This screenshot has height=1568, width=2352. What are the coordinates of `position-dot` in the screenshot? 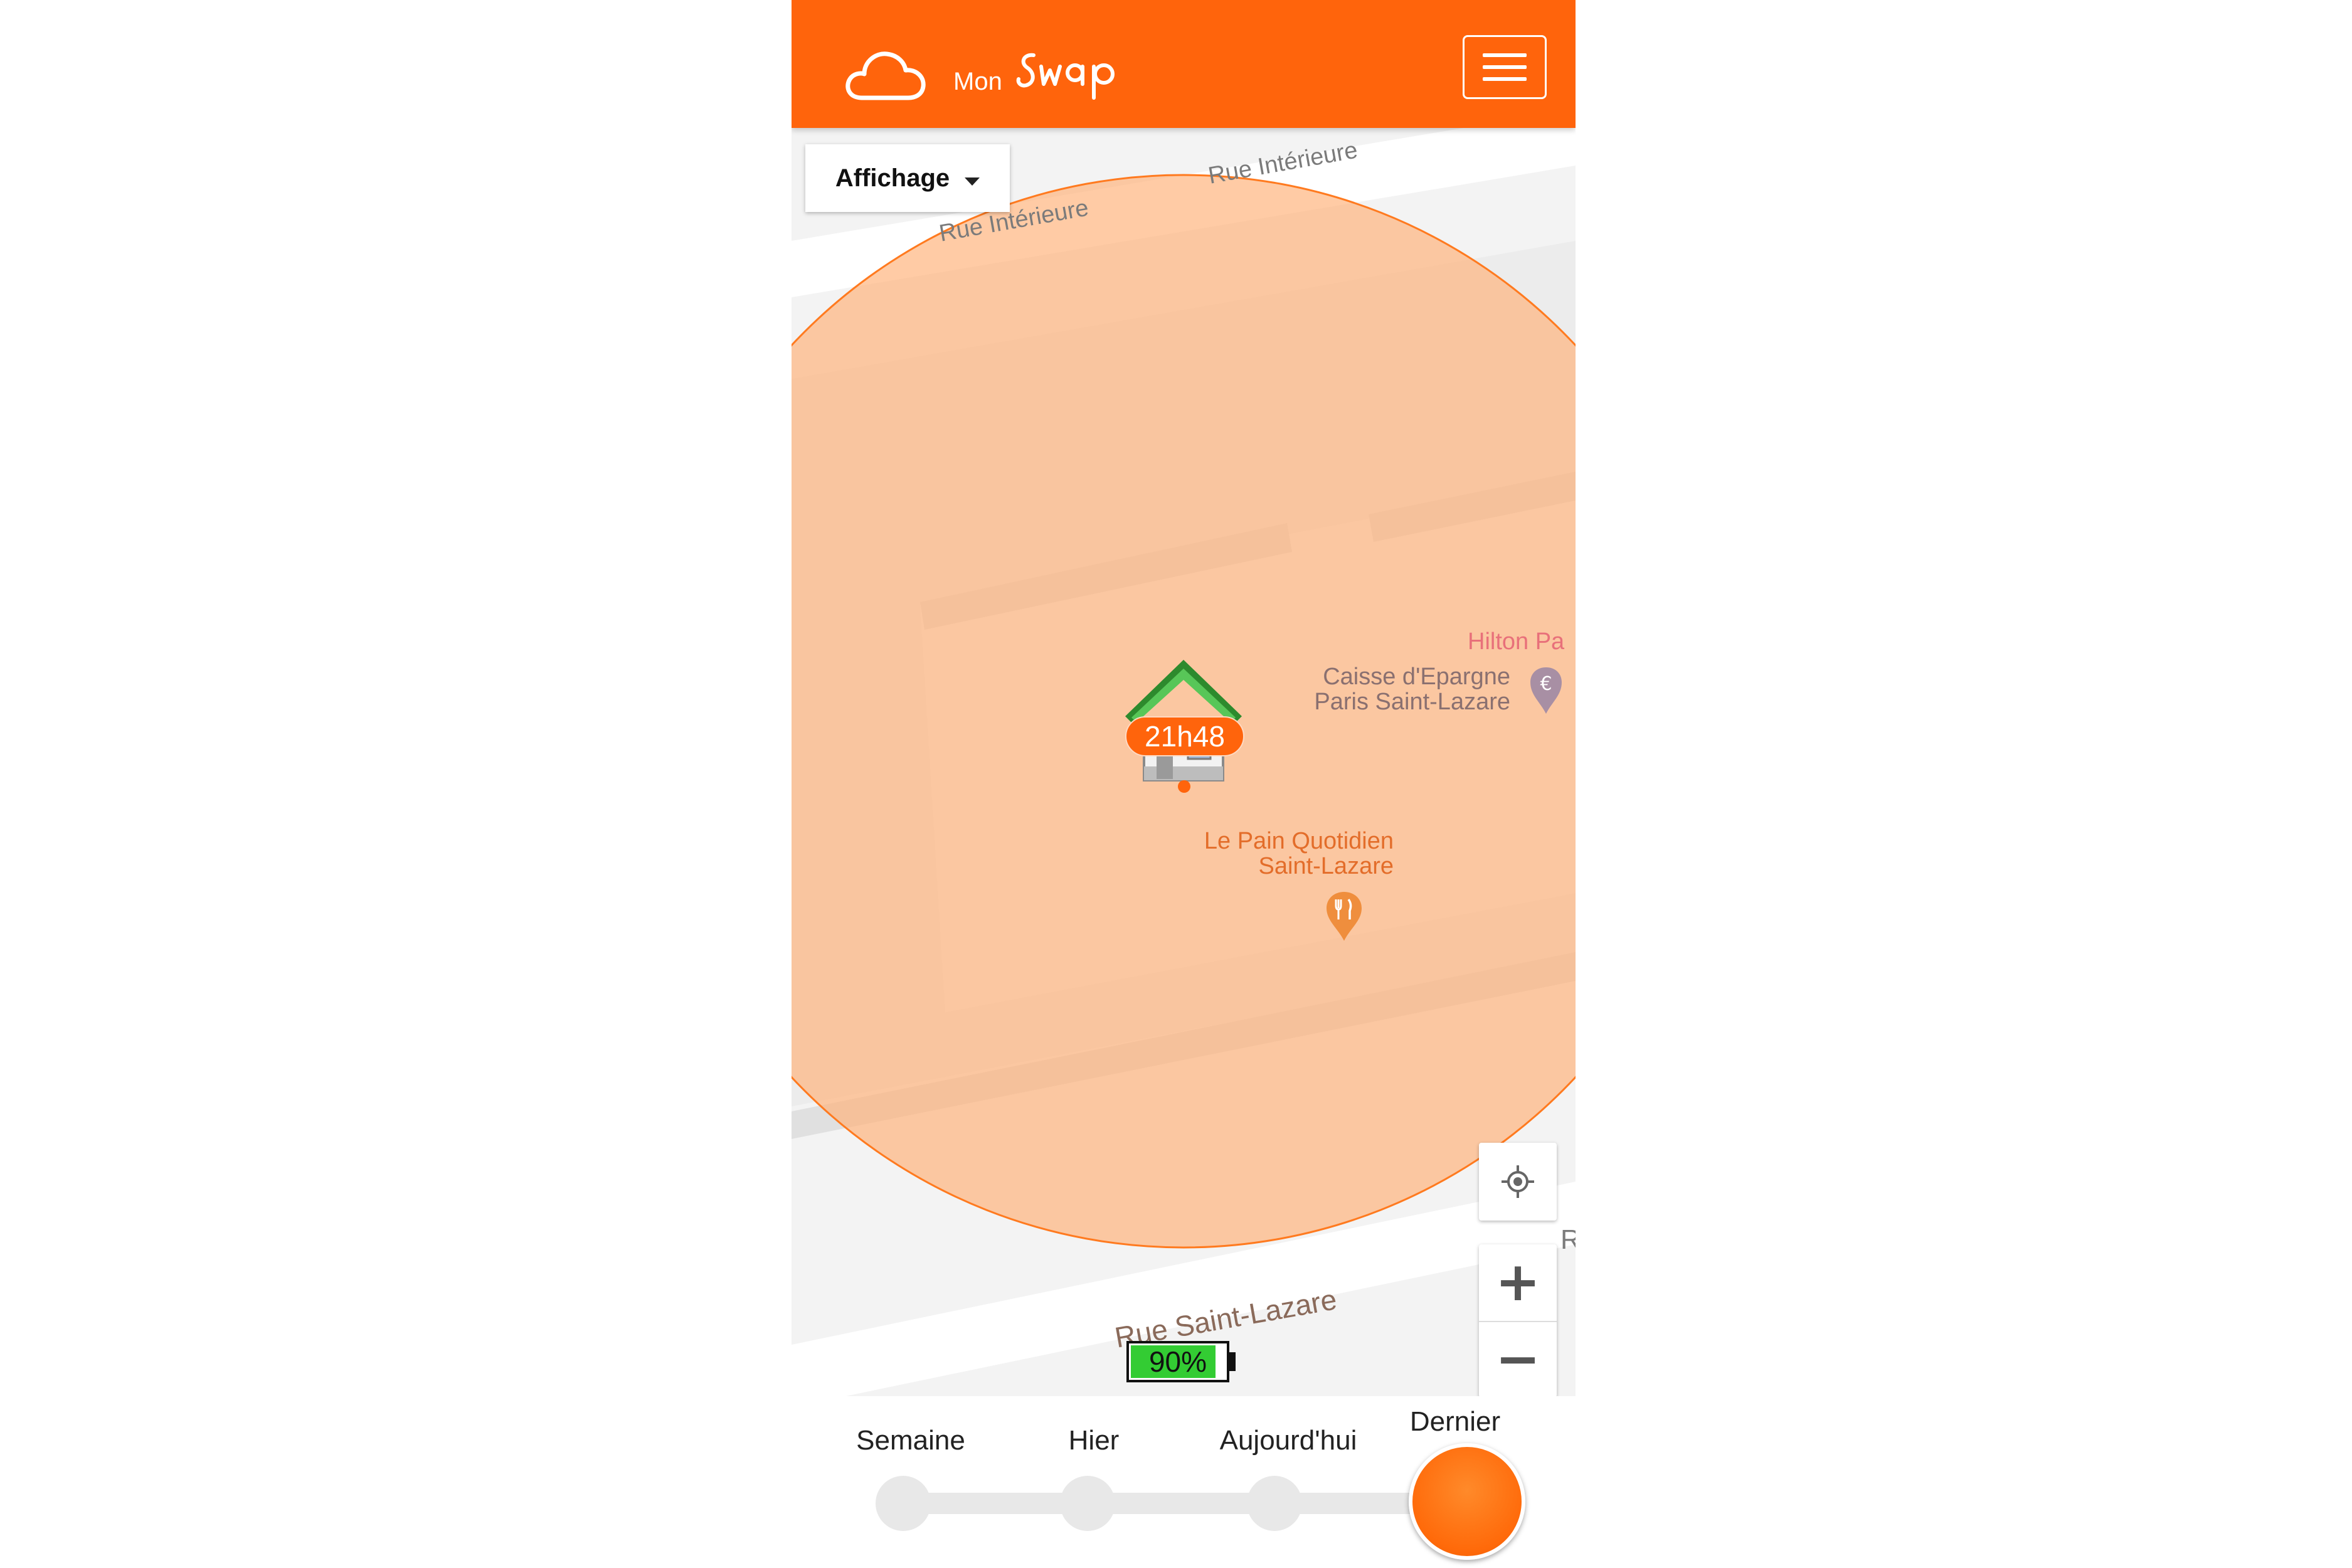 It's located at (1184, 786).